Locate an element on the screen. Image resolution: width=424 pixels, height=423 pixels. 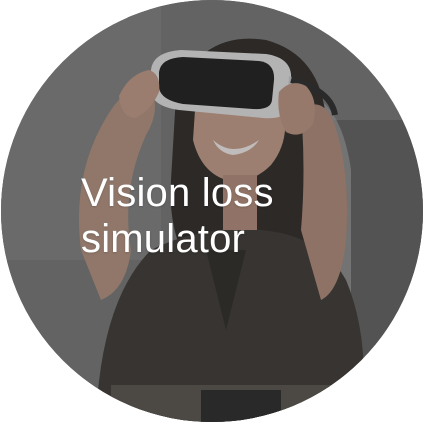
tile-title-line-2: simulator is located at coordinates (163, 239).